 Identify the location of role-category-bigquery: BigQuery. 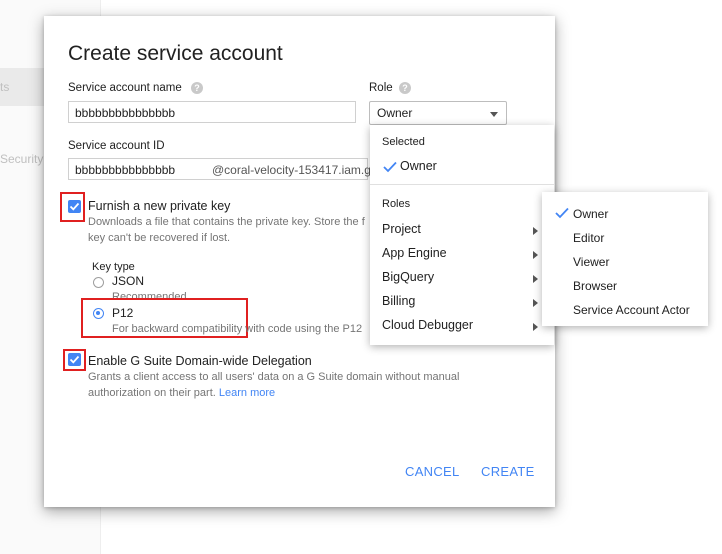
(462, 280).